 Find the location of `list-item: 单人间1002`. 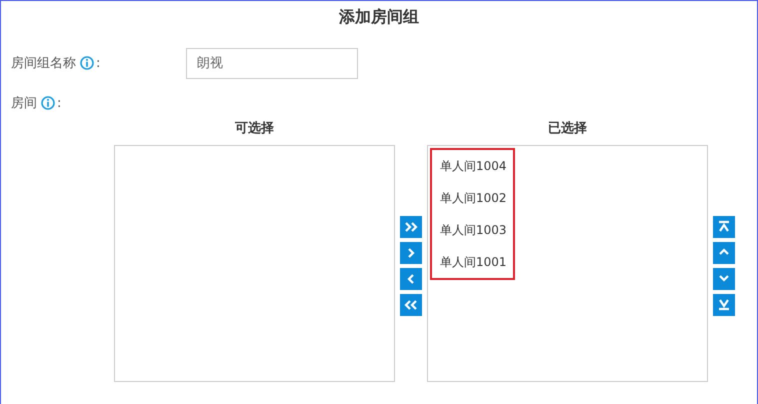

list-item: 单人间1002 is located at coordinates (473, 198).